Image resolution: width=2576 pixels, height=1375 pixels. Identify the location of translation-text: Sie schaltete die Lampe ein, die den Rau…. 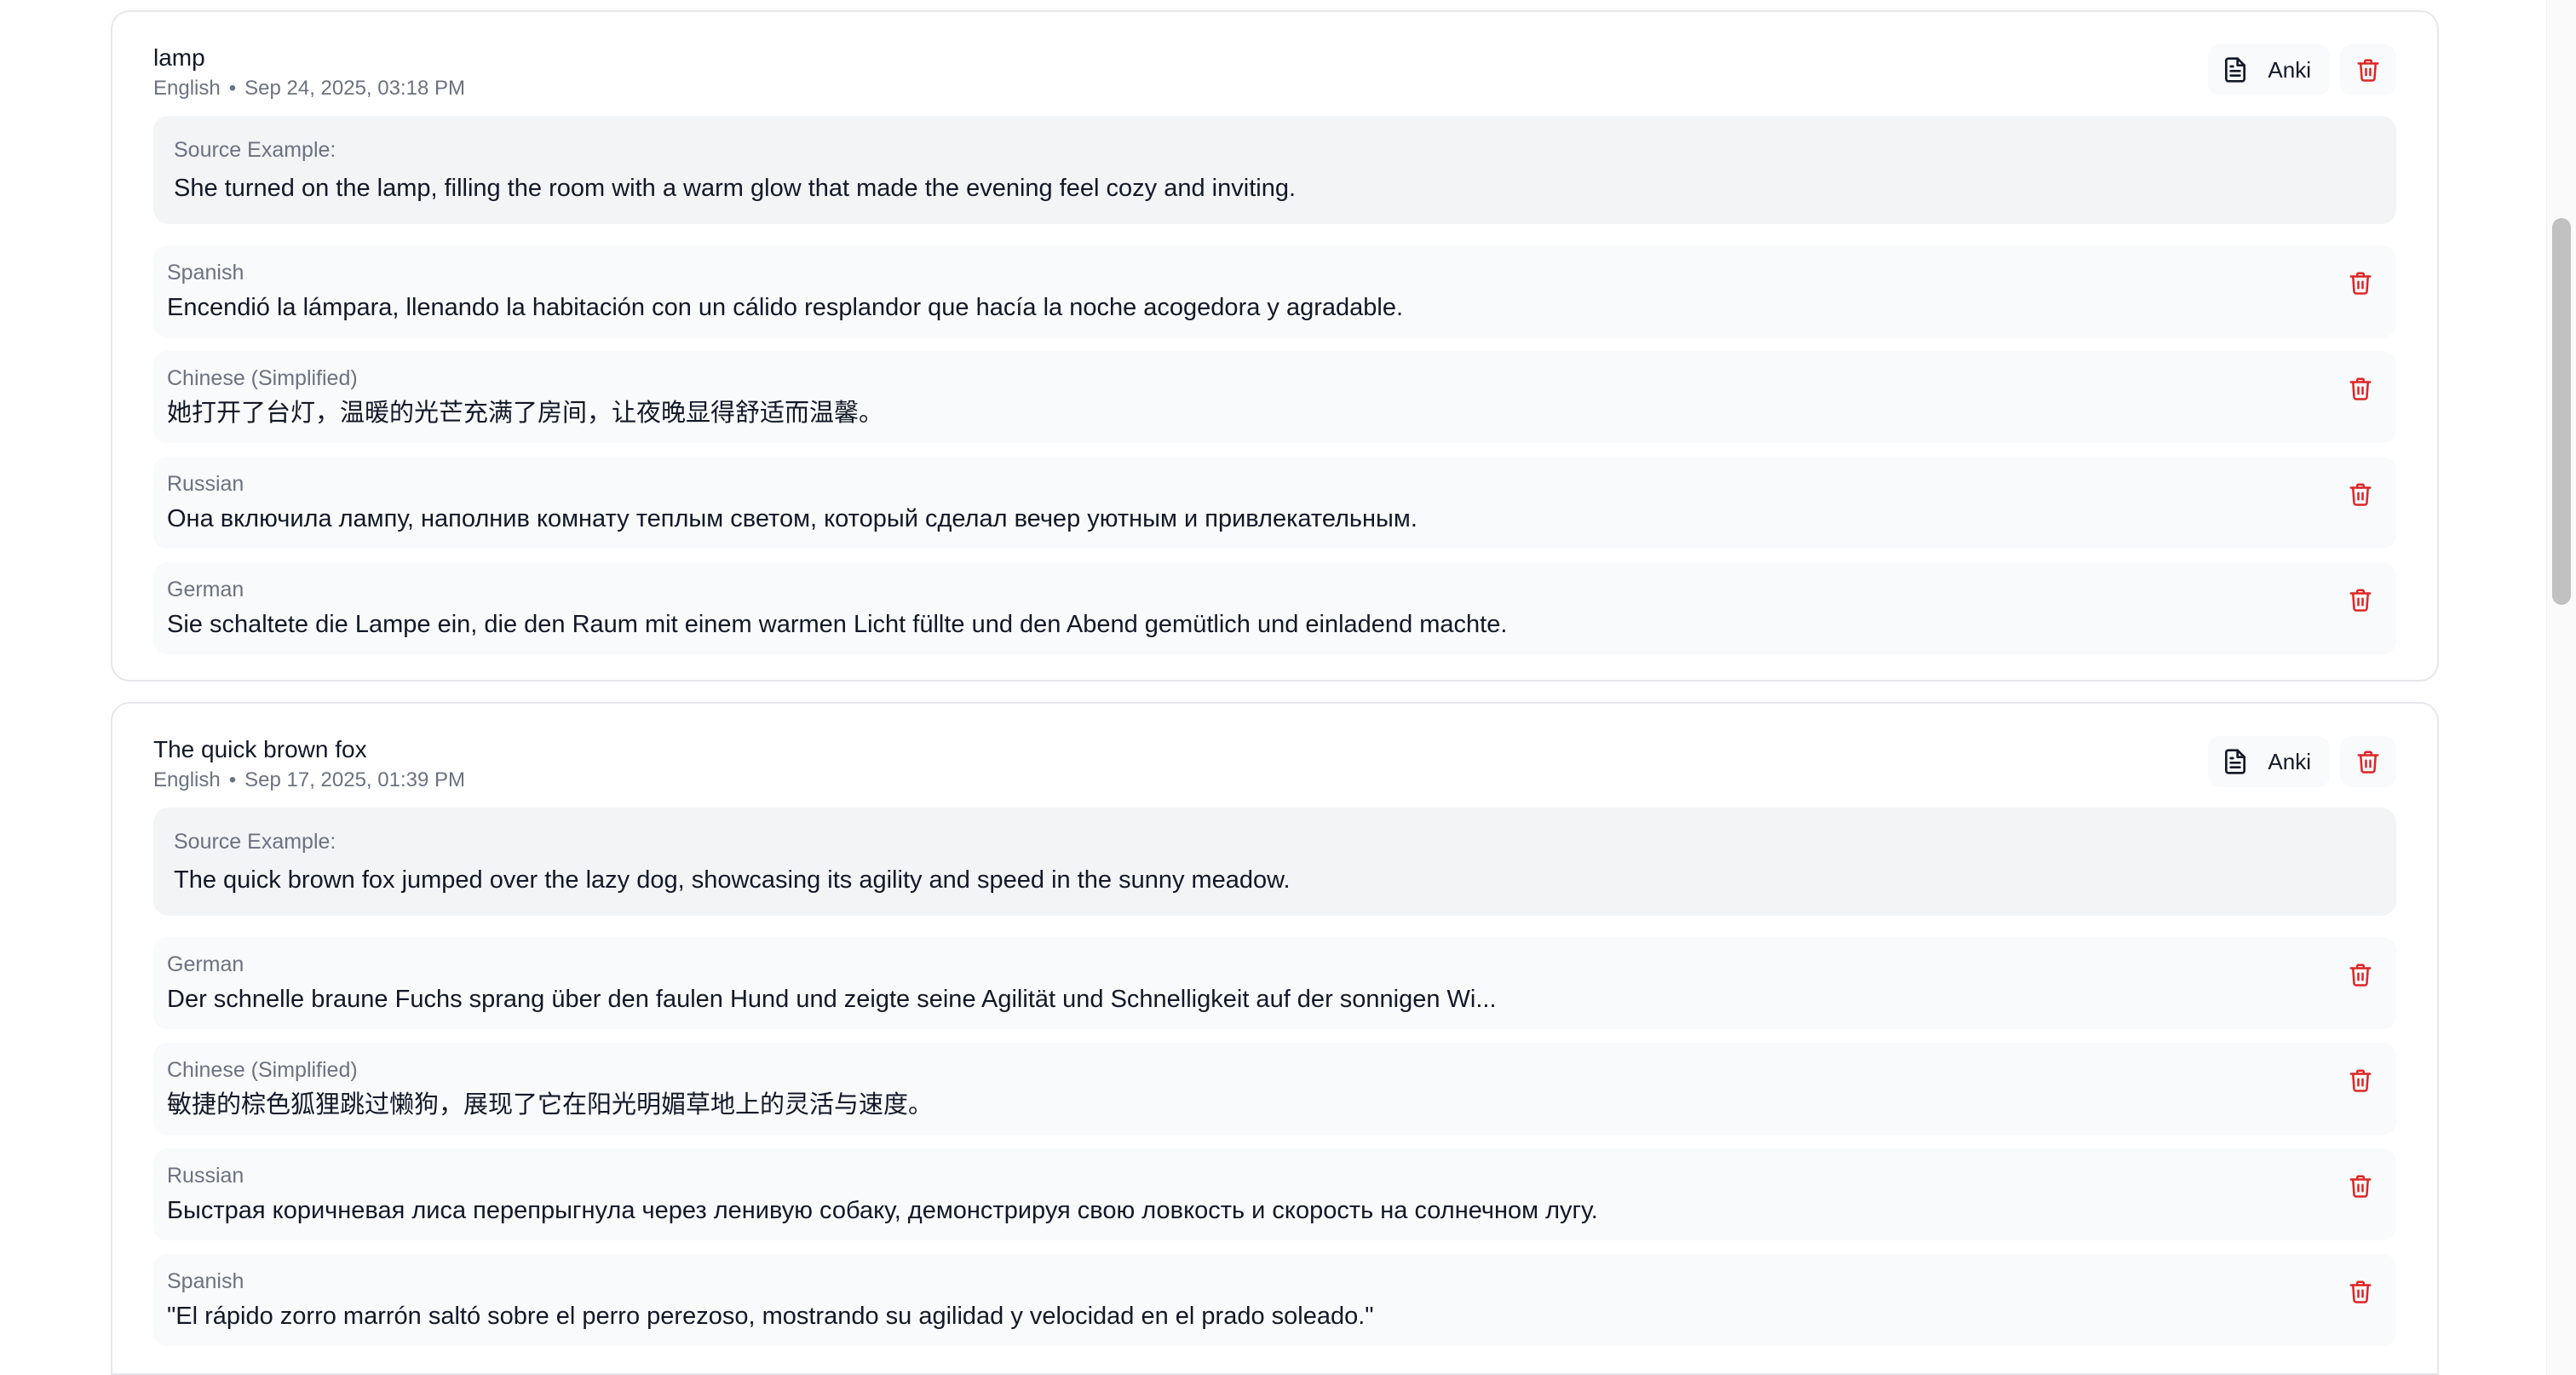
(838, 624).